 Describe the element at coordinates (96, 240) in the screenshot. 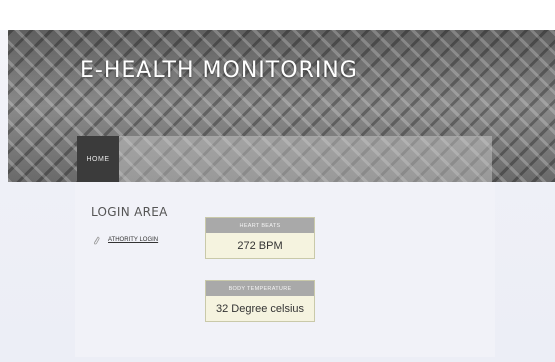

I see `paperclip-icon` at that location.